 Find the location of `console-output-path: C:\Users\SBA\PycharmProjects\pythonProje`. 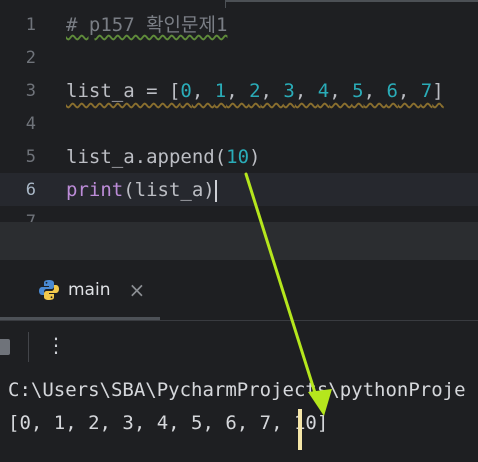

console-output-path: C:\Users\SBA\PycharmProjects\pythonProje is located at coordinates (237, 390).